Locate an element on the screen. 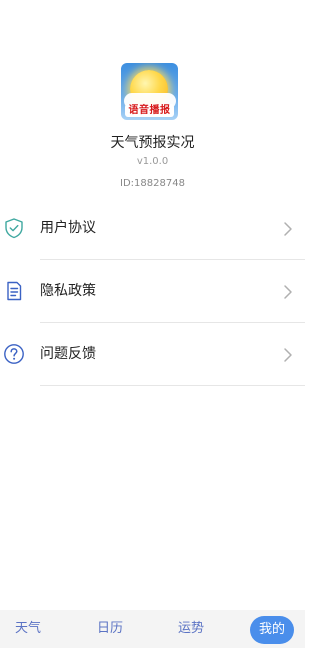 The image size is (320, 648). menu-item-user-agreement: 用户协议 is located at coordinates (152, 229).